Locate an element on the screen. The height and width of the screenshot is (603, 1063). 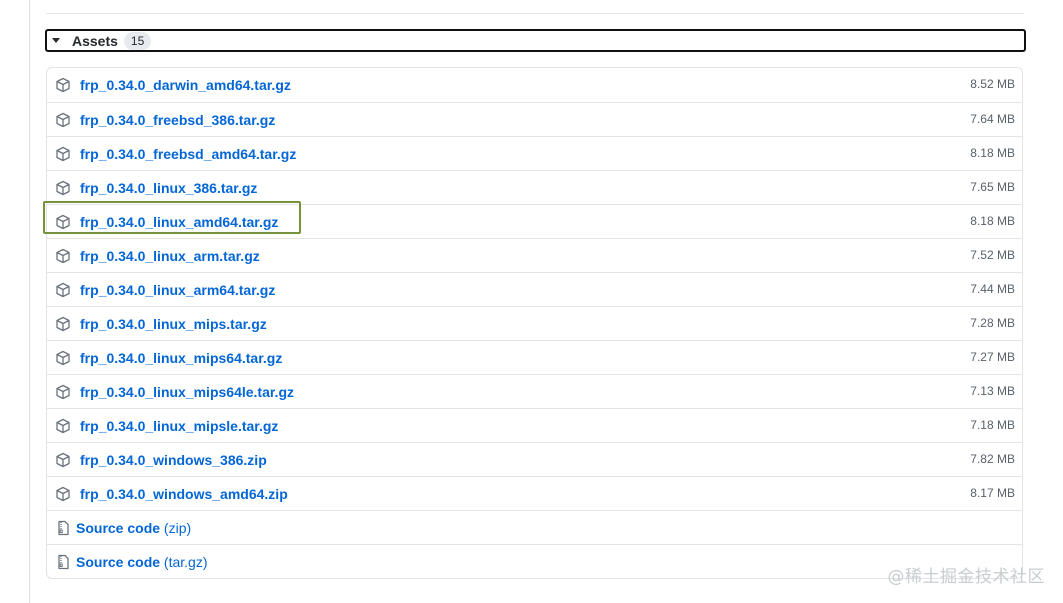
asset-row: frp_0.34.0_linux_mips.tar.gz 7.28 MB is located at coordinates (534, 323).